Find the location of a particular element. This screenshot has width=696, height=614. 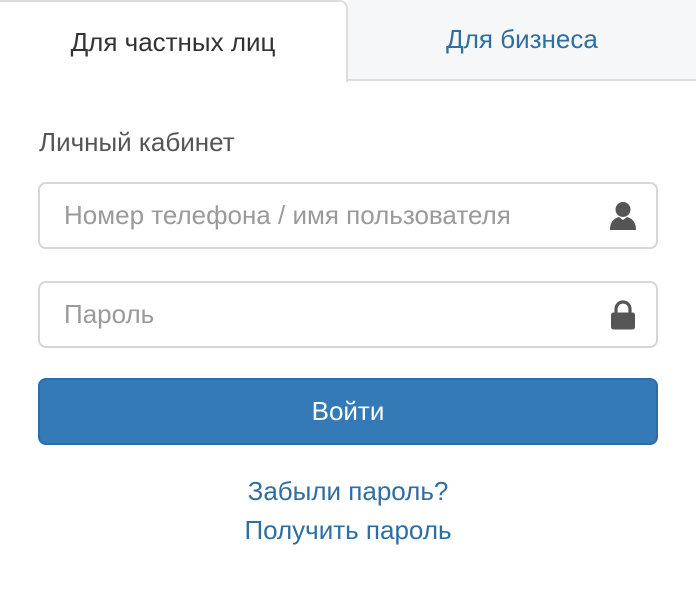

tab-individuals: Для частных лиц is located at coordinates (174, 41).